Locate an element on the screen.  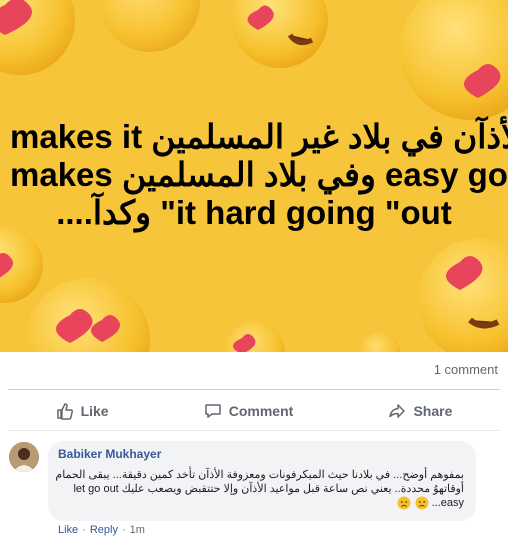
avatar-image is located at coordinates (24, 457).